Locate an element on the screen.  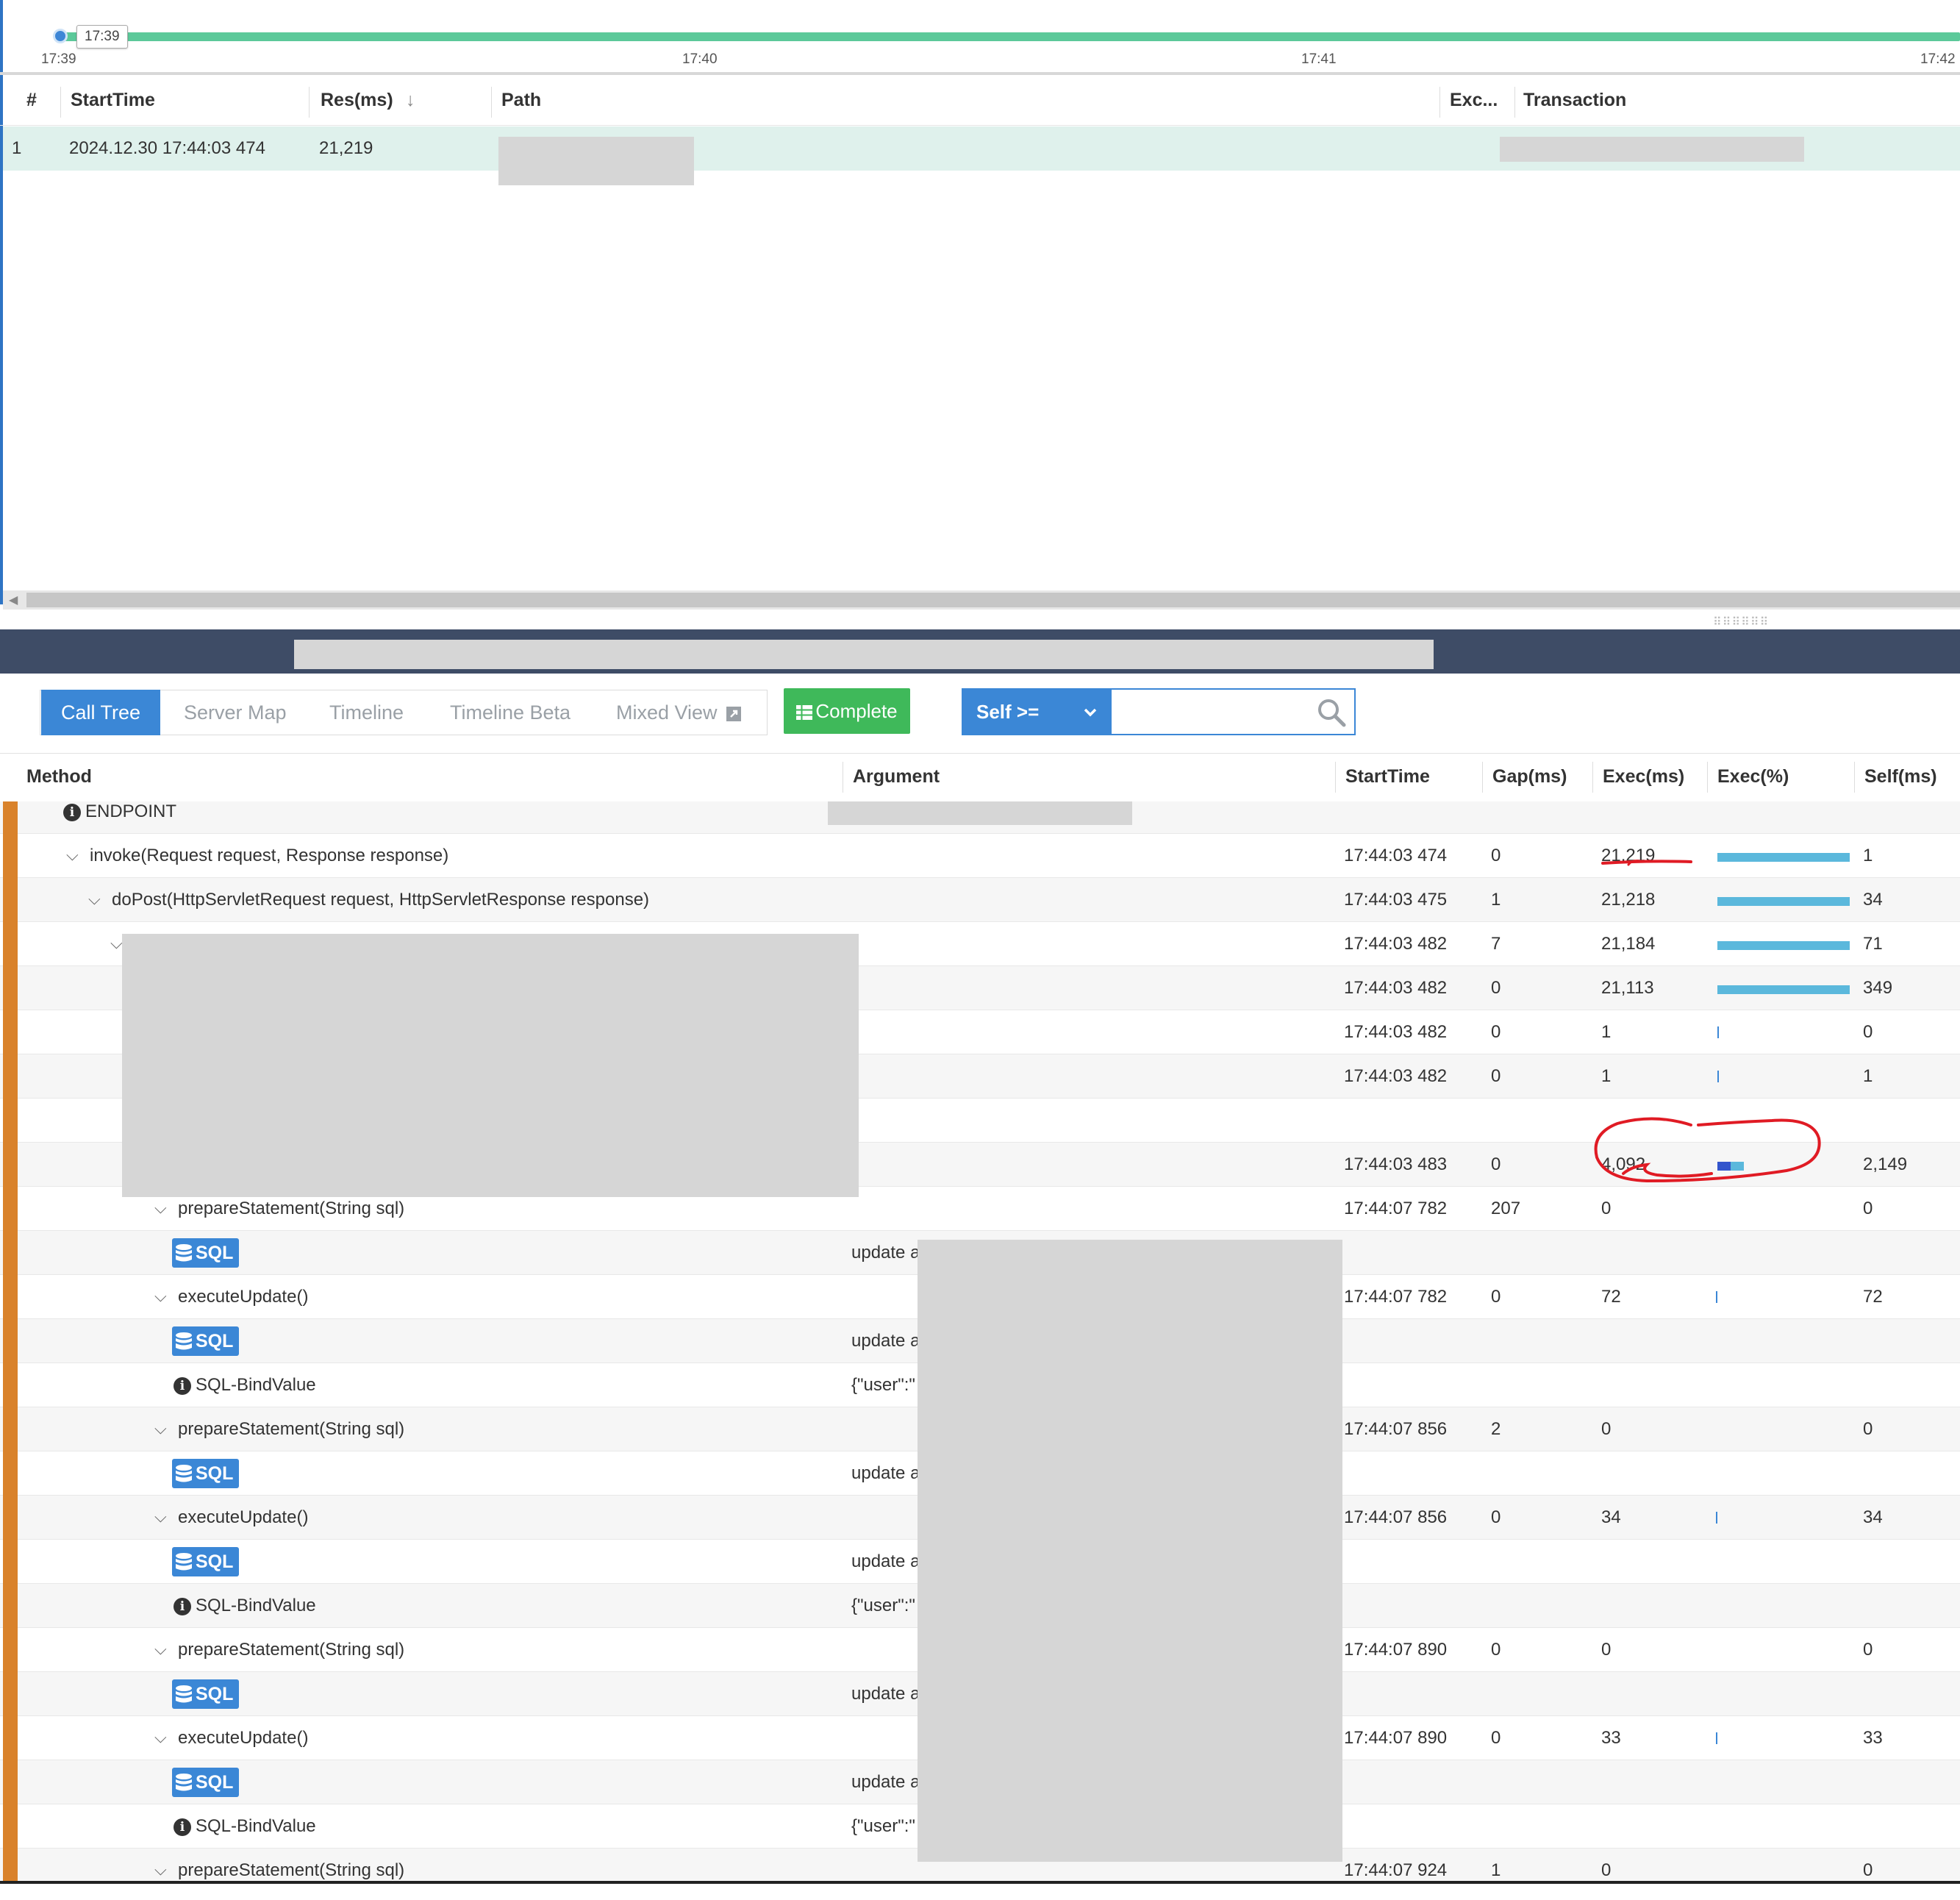
sort-desc-icon: ↓ is located at coordinates (410, 101).